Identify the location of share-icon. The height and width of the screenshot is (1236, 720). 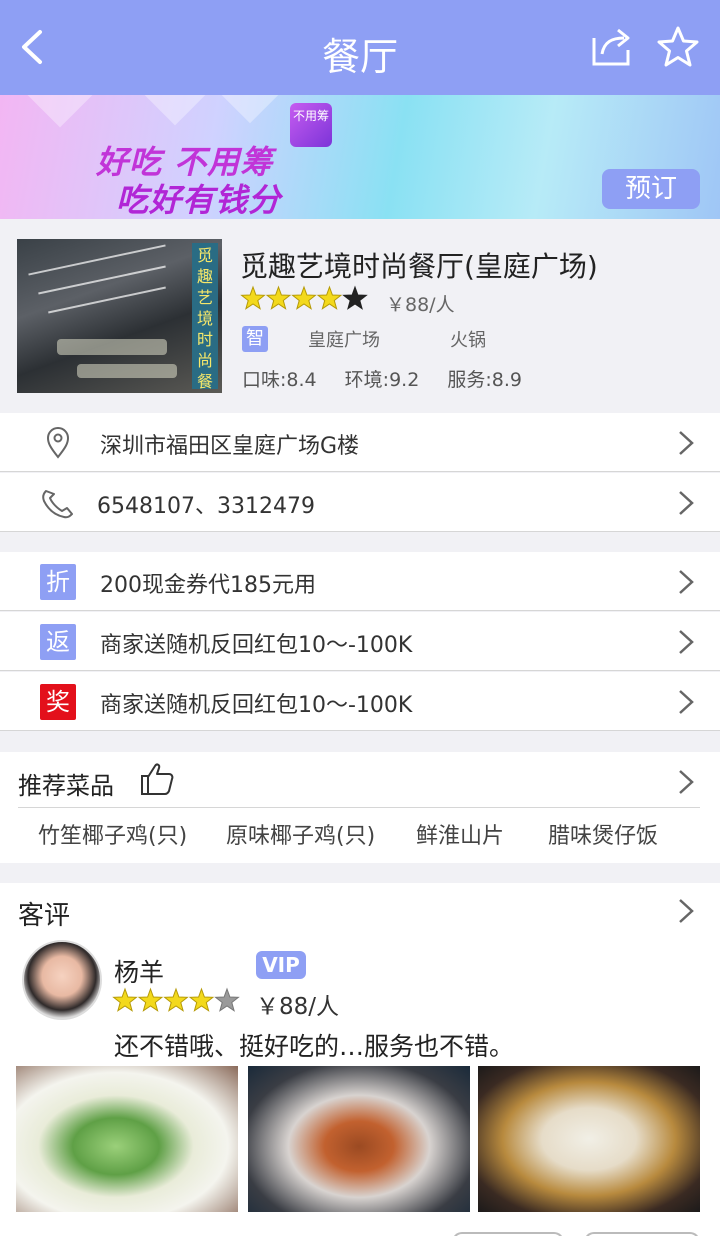
(612, 47).